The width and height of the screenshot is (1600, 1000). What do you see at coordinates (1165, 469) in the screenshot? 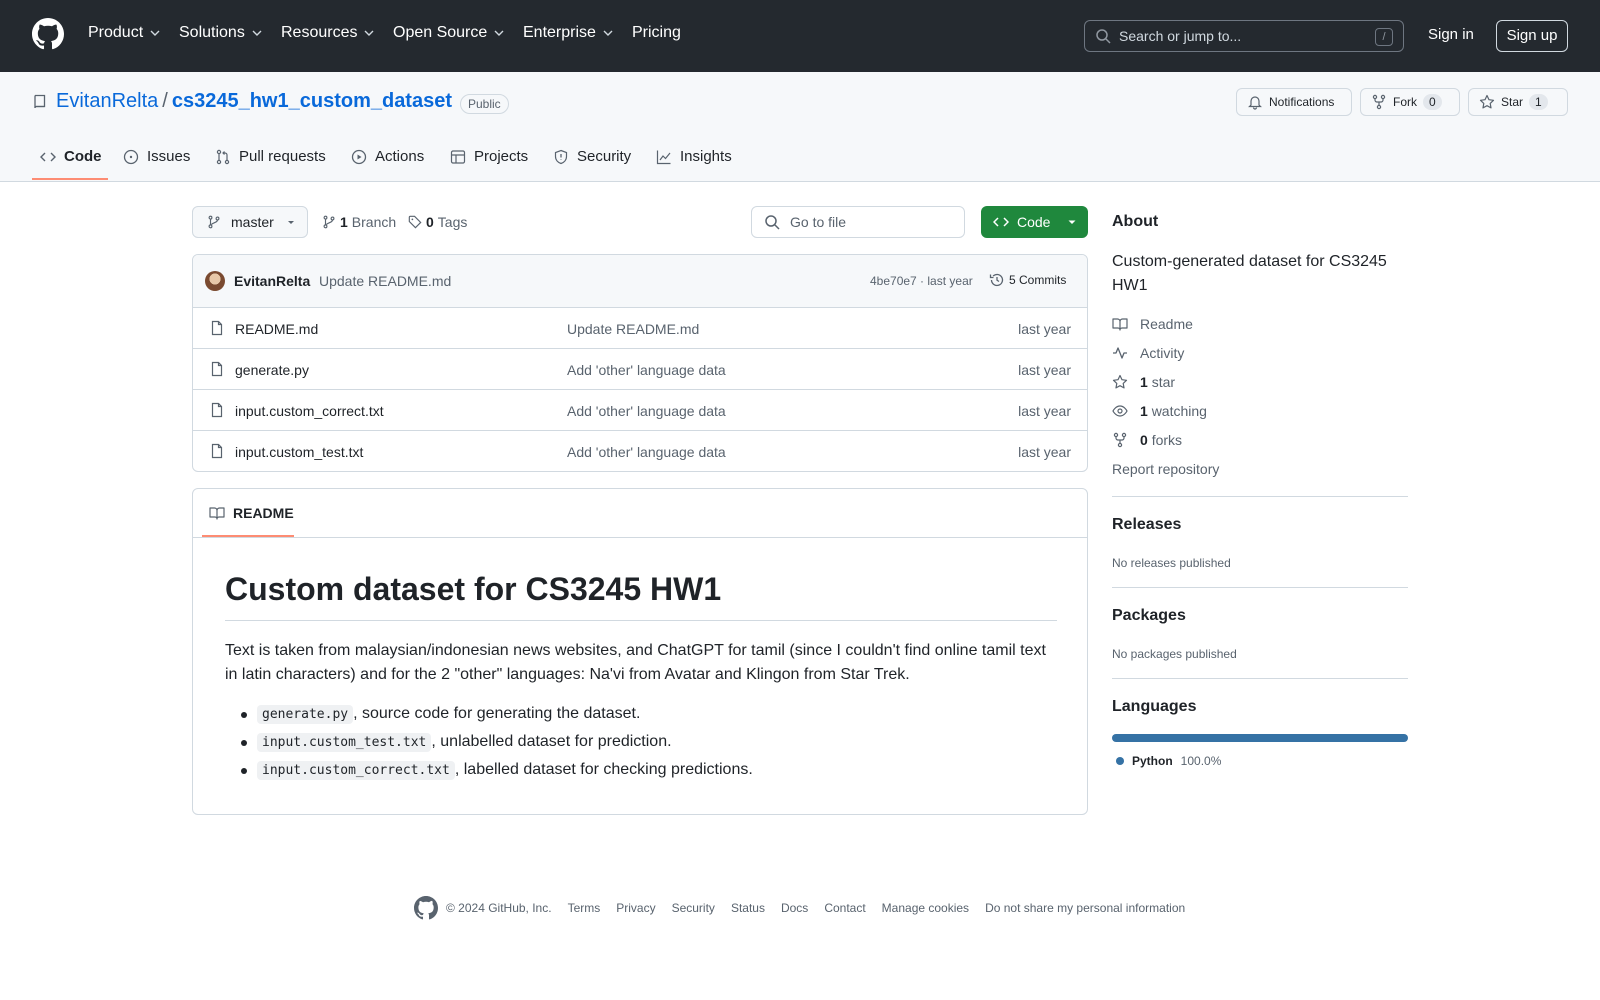
I see `report-repository-link: Report repository` at bounding box center [1165, 469].